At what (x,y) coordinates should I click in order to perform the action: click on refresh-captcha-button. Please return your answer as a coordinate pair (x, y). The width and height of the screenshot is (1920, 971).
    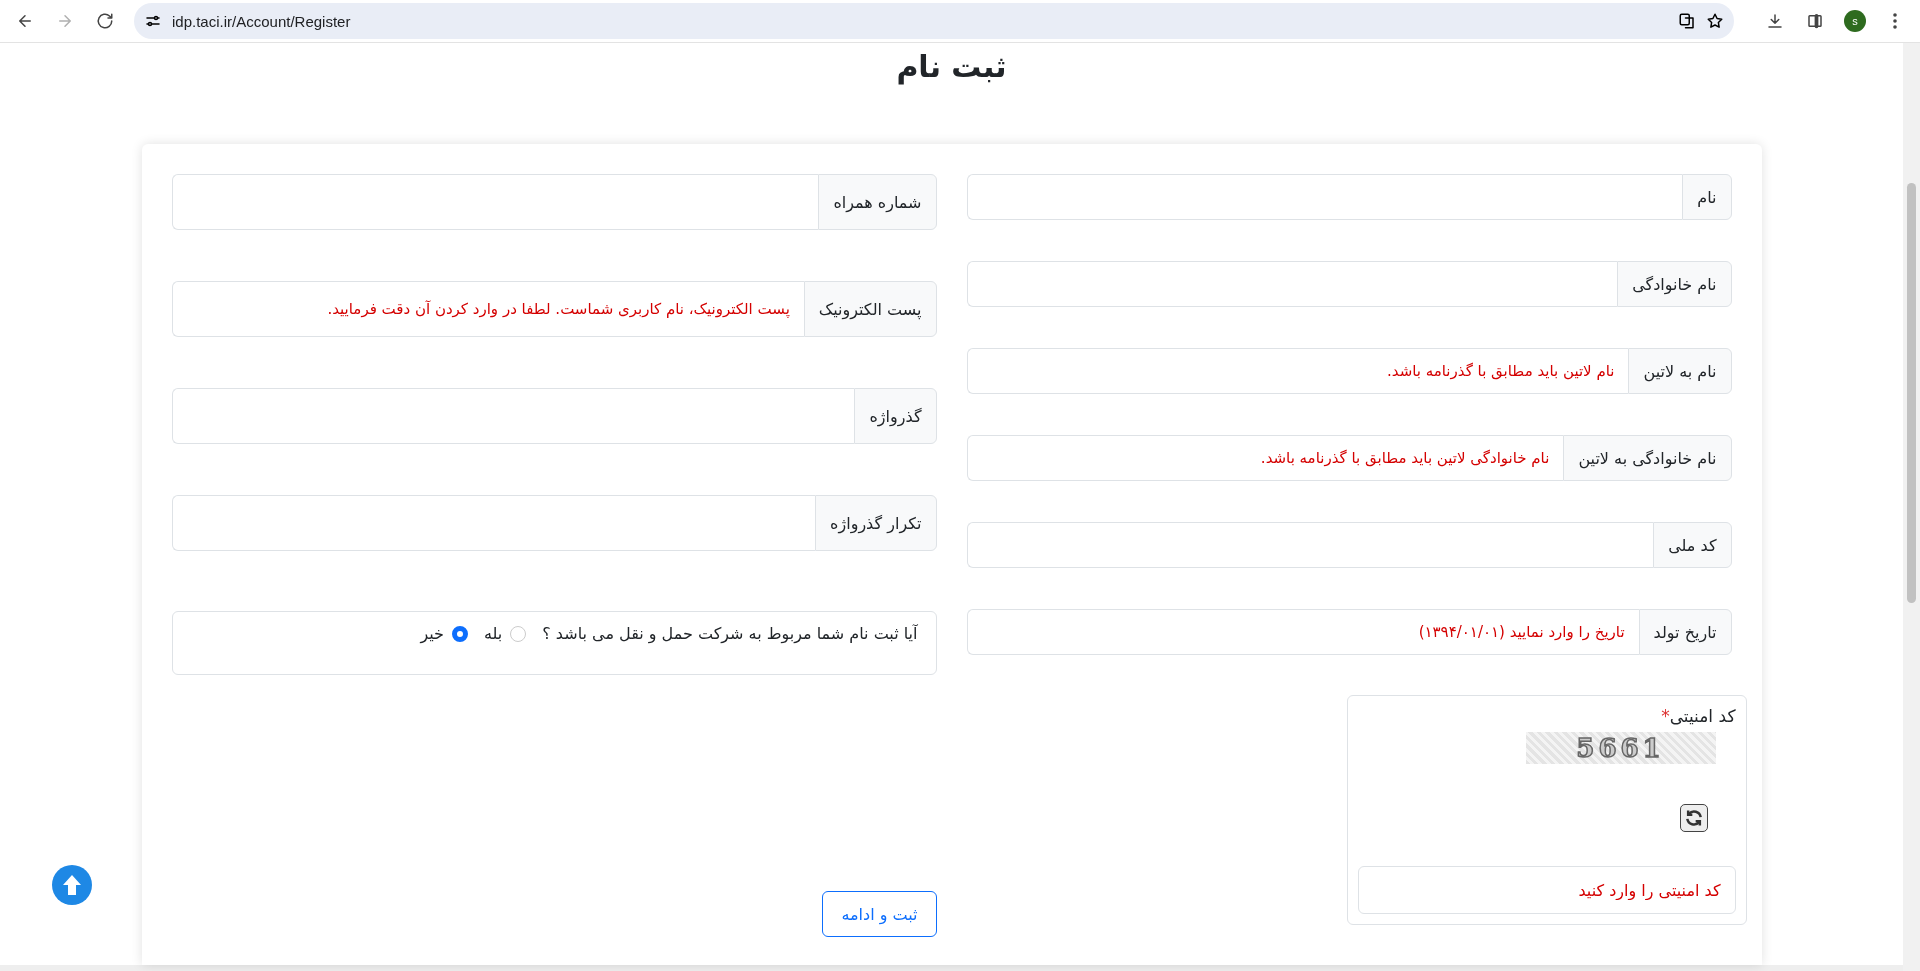
    Looking at the image, I should click on (1693, 818).